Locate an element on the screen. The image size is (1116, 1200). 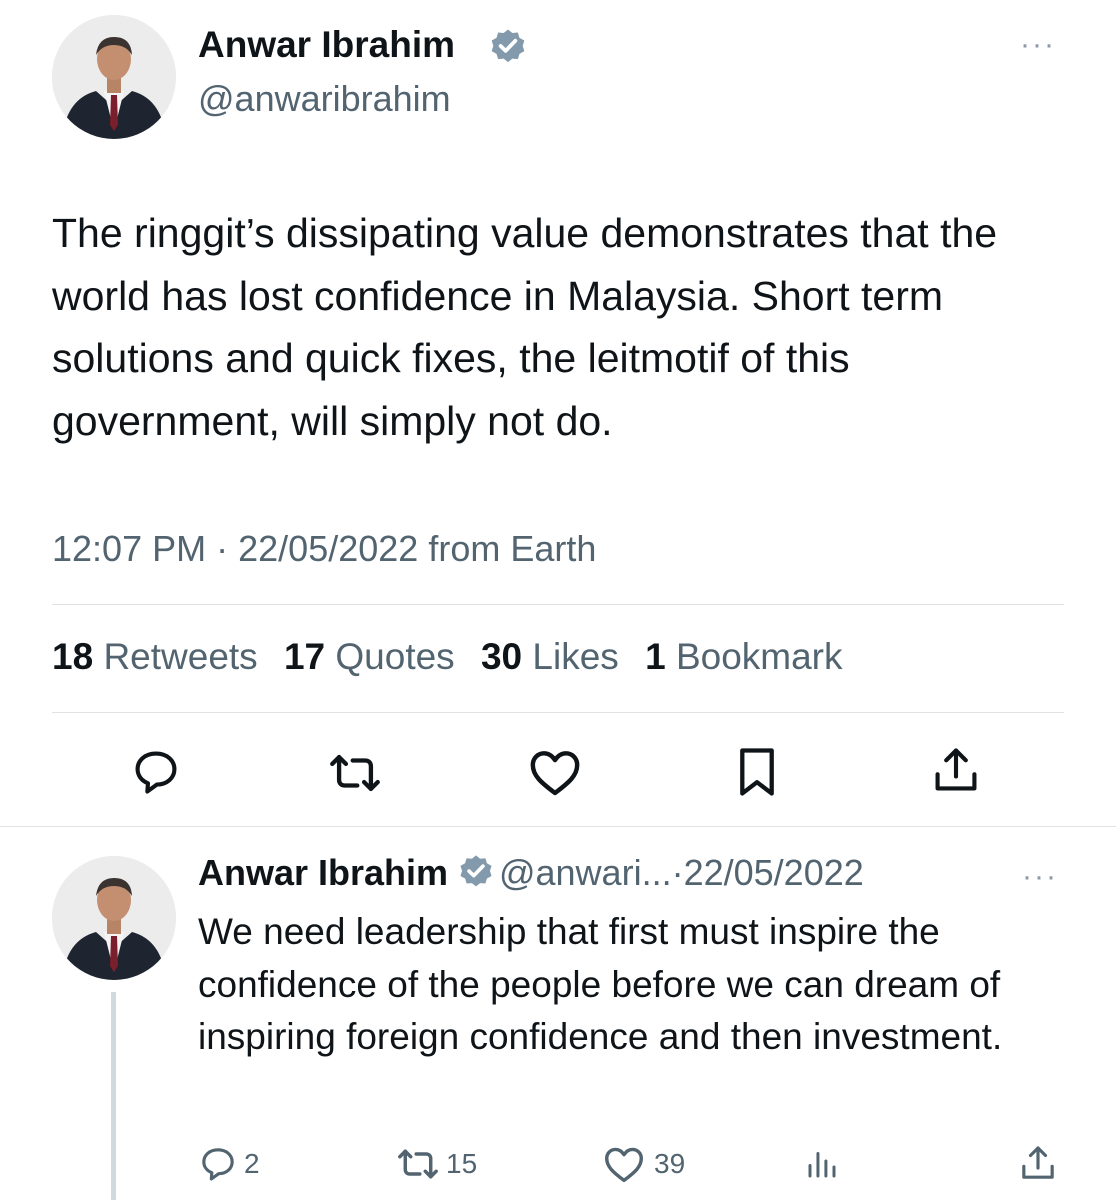
quotes-stat: 17 Quotes is located at coordinates (369, 656).